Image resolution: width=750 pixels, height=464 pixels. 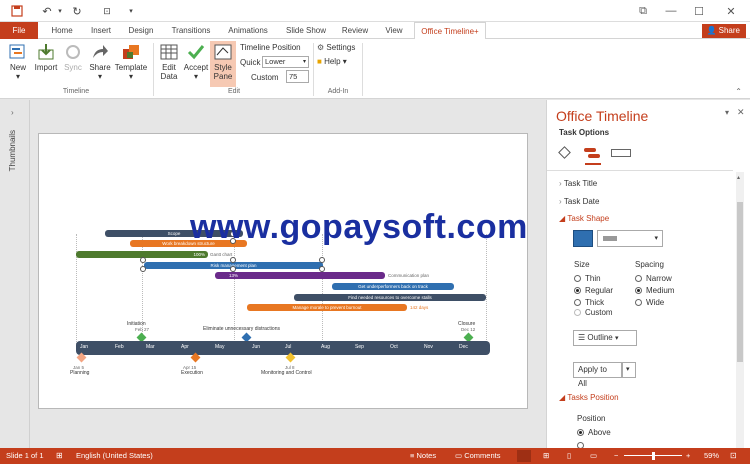 What do you see at coordinates (477, 456) in the screenshot?
I see `comments-button: ▭ Comments` at bounding box center [477, 456].